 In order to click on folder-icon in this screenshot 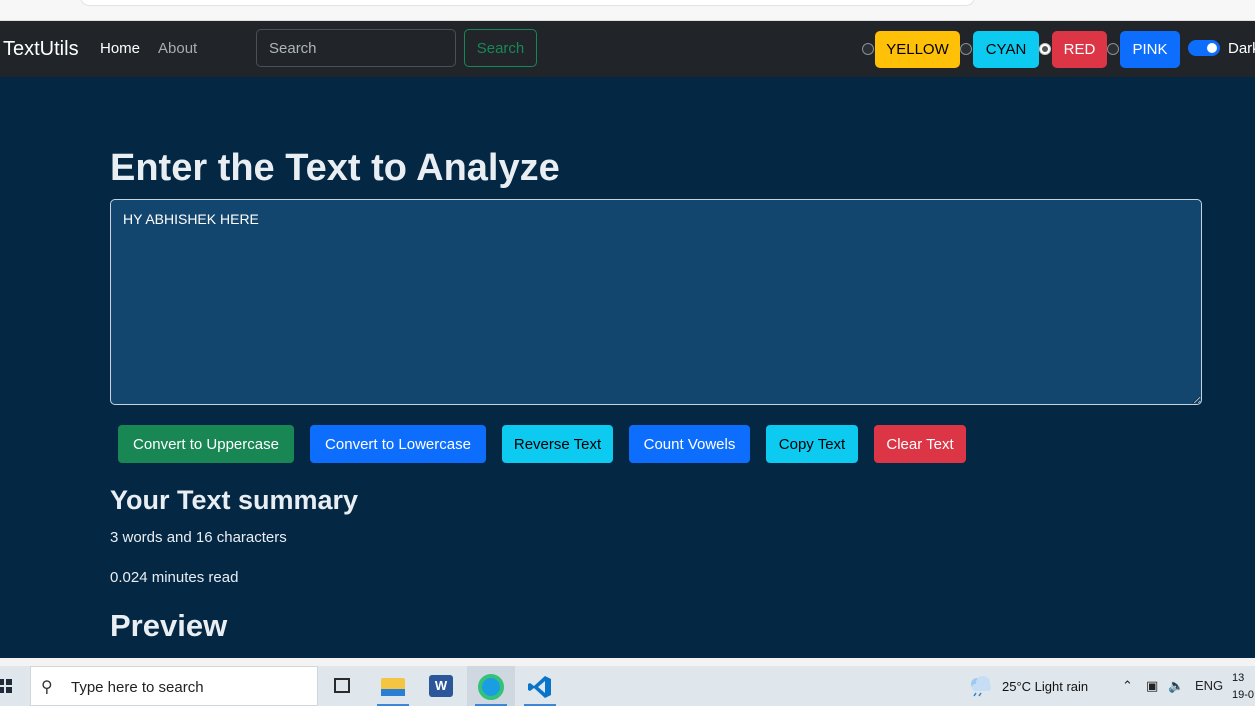, I will do `click(393, 687)`.